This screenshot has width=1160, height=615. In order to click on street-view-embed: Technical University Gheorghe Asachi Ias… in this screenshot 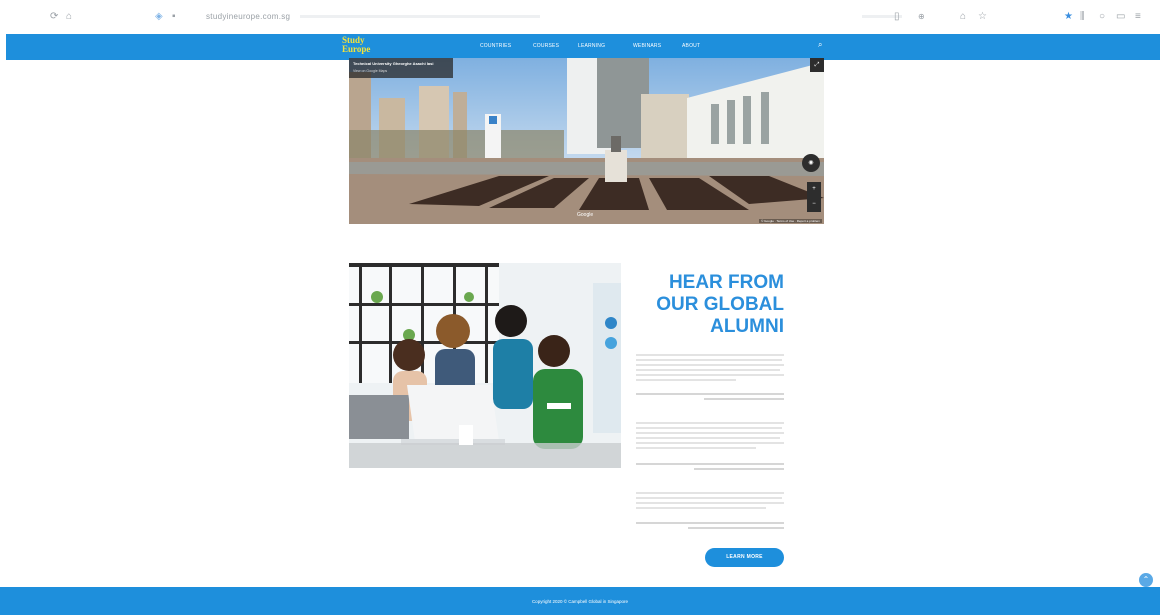, I will do `click(586, 141)`.